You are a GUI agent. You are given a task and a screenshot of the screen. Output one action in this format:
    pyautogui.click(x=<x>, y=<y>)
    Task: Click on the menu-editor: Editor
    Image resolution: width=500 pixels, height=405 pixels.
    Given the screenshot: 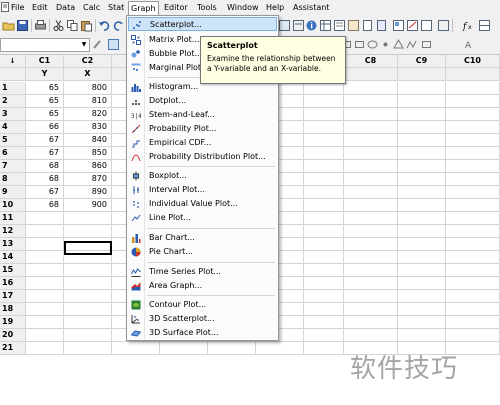 What is the action you would take?
    pyautogui.click(x=176, y=8)
    